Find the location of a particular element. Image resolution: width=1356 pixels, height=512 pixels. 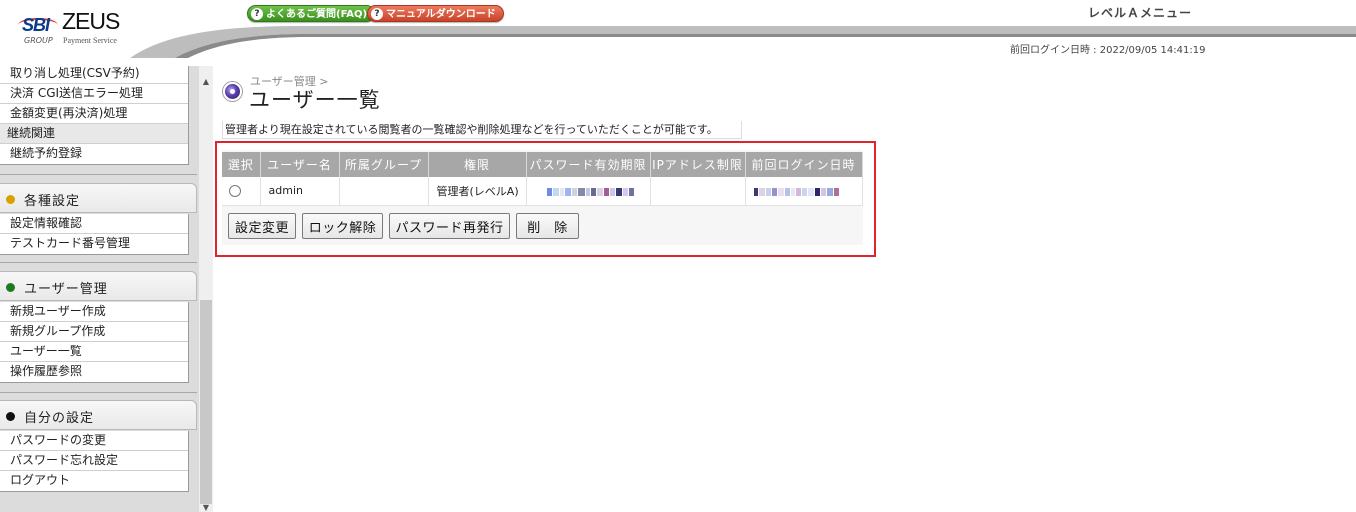

page-title: ユーザー一覧 is located at coordinates (315, 100).